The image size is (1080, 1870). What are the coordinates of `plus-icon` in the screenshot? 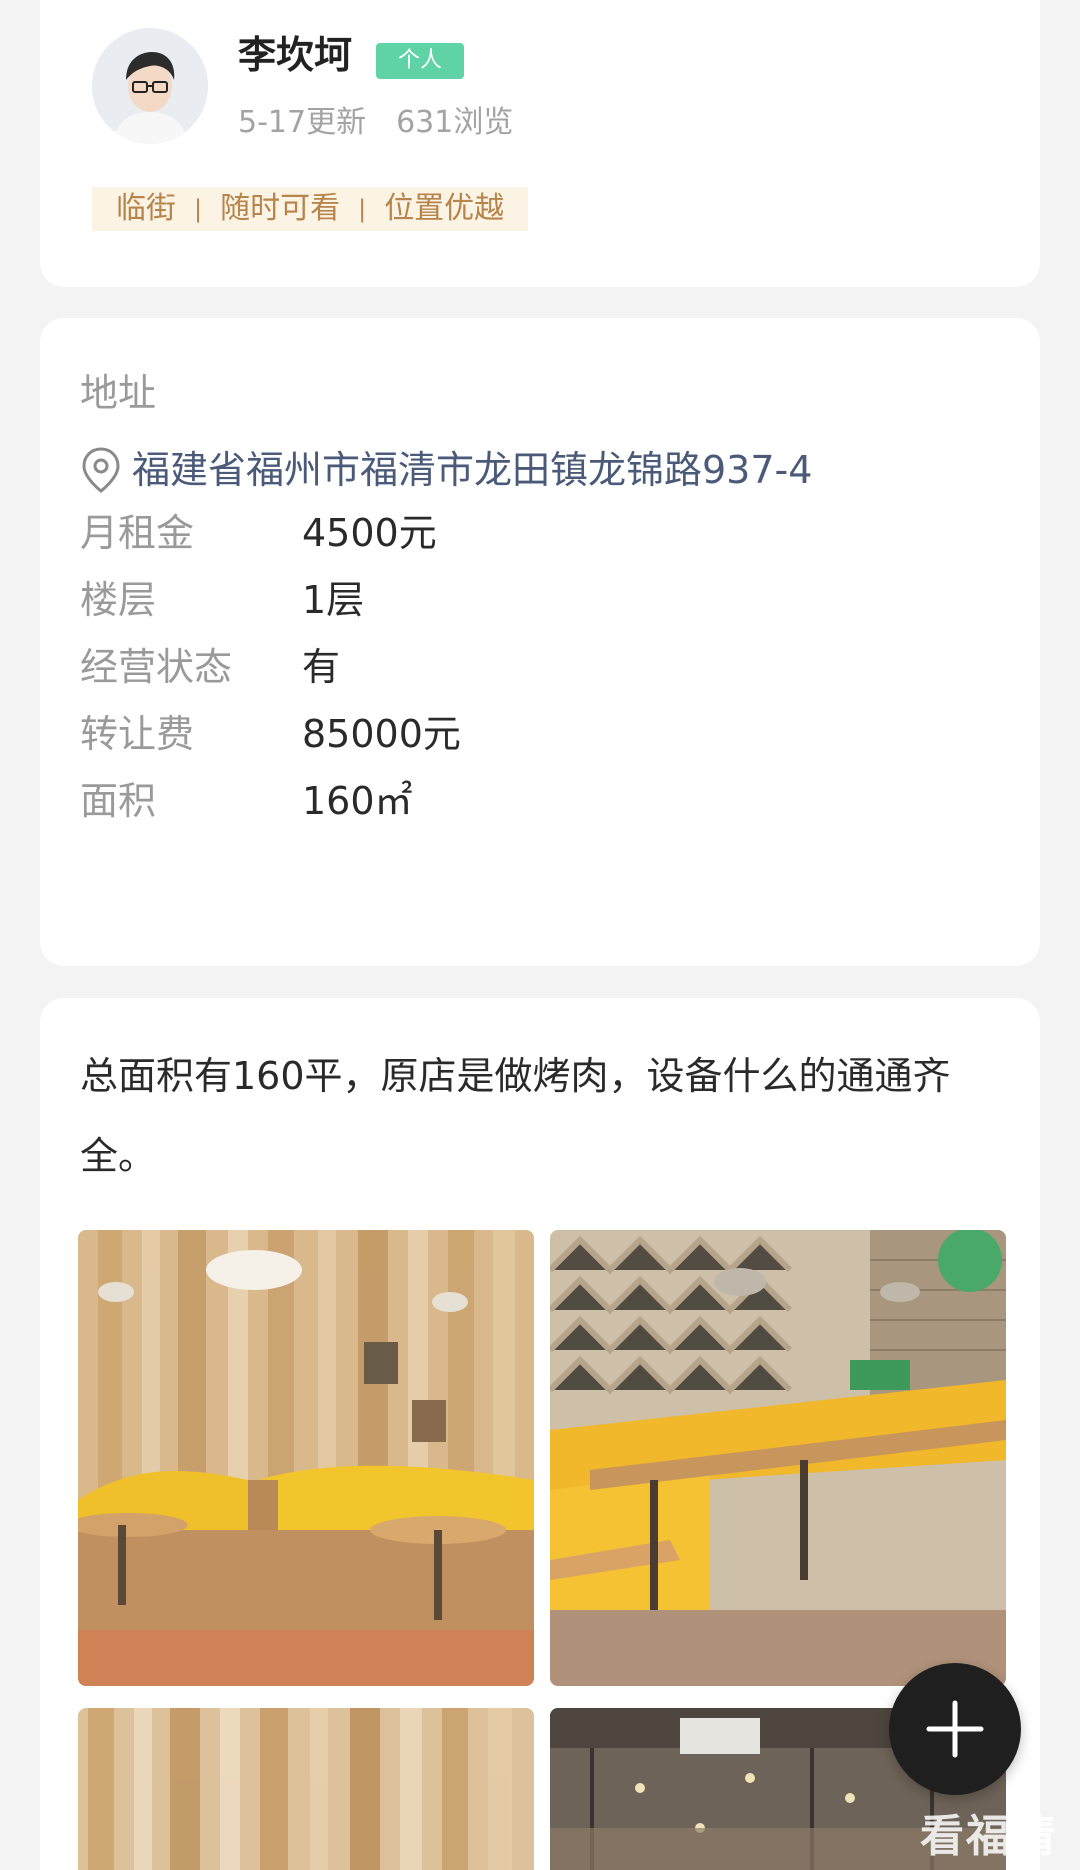 It's located at (955, 1729).